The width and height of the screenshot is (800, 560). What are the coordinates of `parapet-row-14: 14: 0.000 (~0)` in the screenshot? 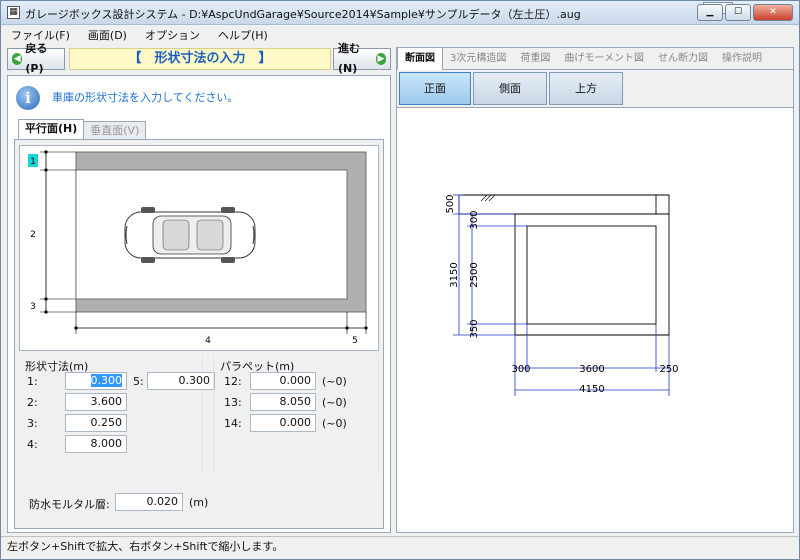 It's located at (297, 424).